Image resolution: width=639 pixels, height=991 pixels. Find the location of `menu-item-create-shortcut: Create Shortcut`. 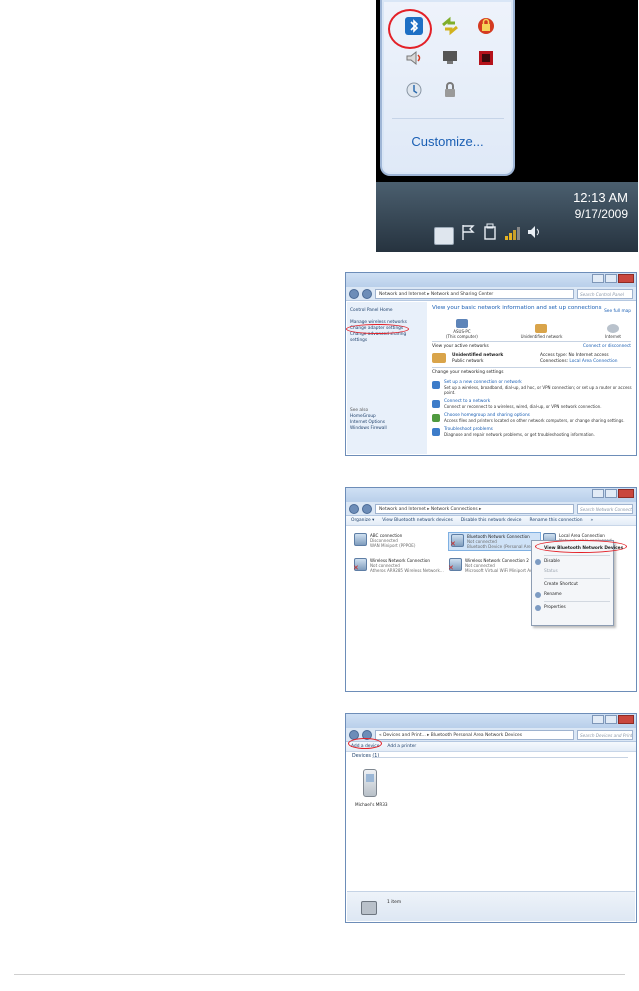

menu-item-create-shortcut: Create Shortcut is located at coordinates (572, 585).